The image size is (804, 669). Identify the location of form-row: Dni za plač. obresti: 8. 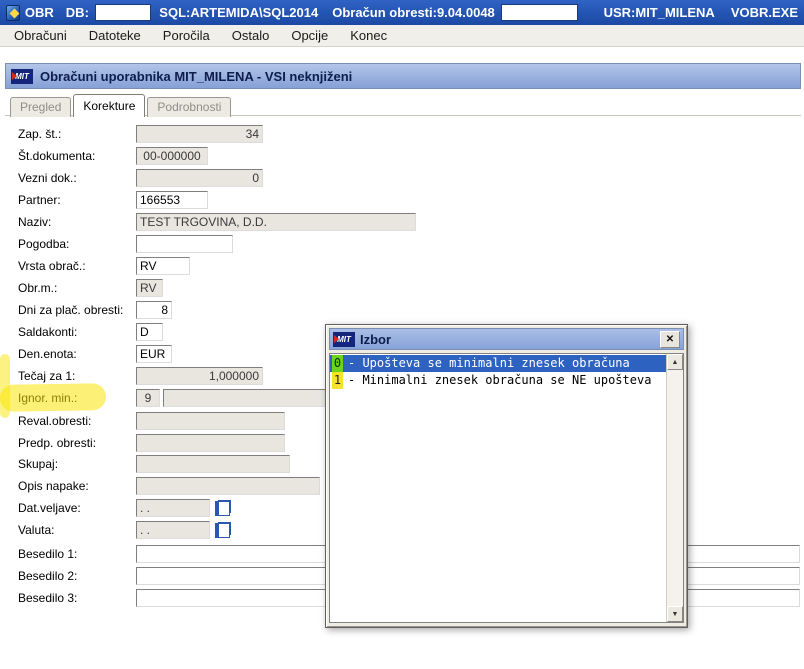
(95, 310).